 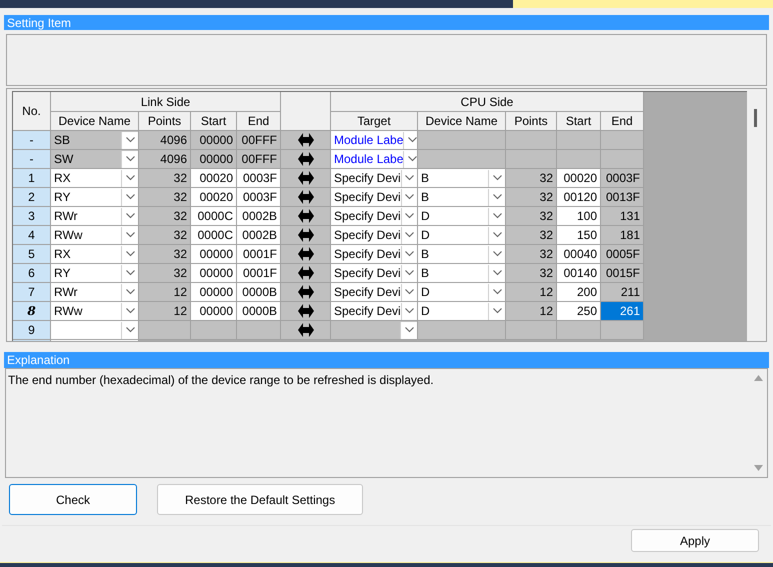 I want to click on row-number: 3, so click(x=32, y=216).